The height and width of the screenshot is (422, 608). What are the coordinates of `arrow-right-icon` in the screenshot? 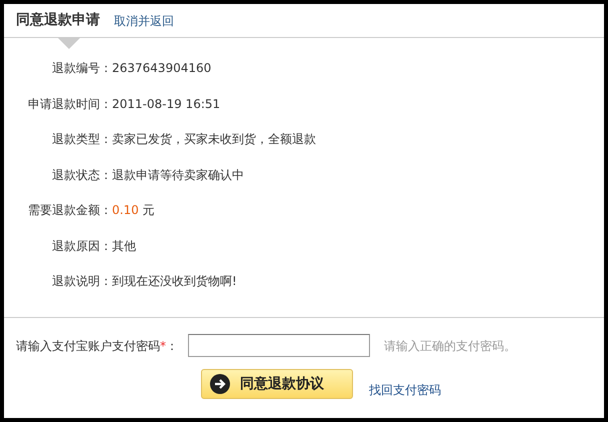 It's located at (220, 384).